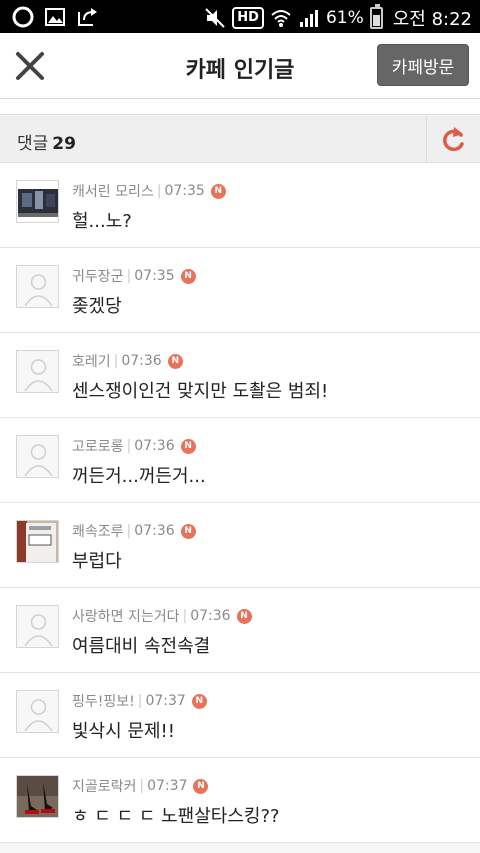 This screenshot has height=853, width=480. What do you see at coordinates (123, 731) in the screenshot?
I see `comment-text: 빛삭시 문제!!` at bounding box center [123, 731].